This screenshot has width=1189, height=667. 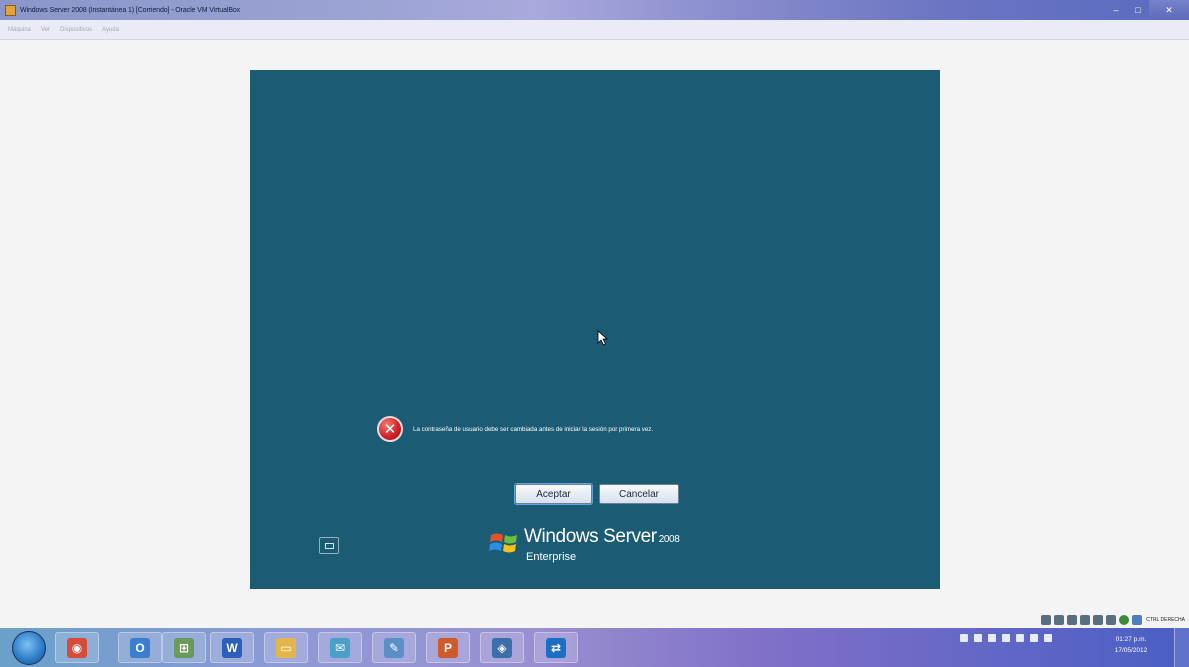 I want to click on maximize-button: □, so click(x=1138, y=10).